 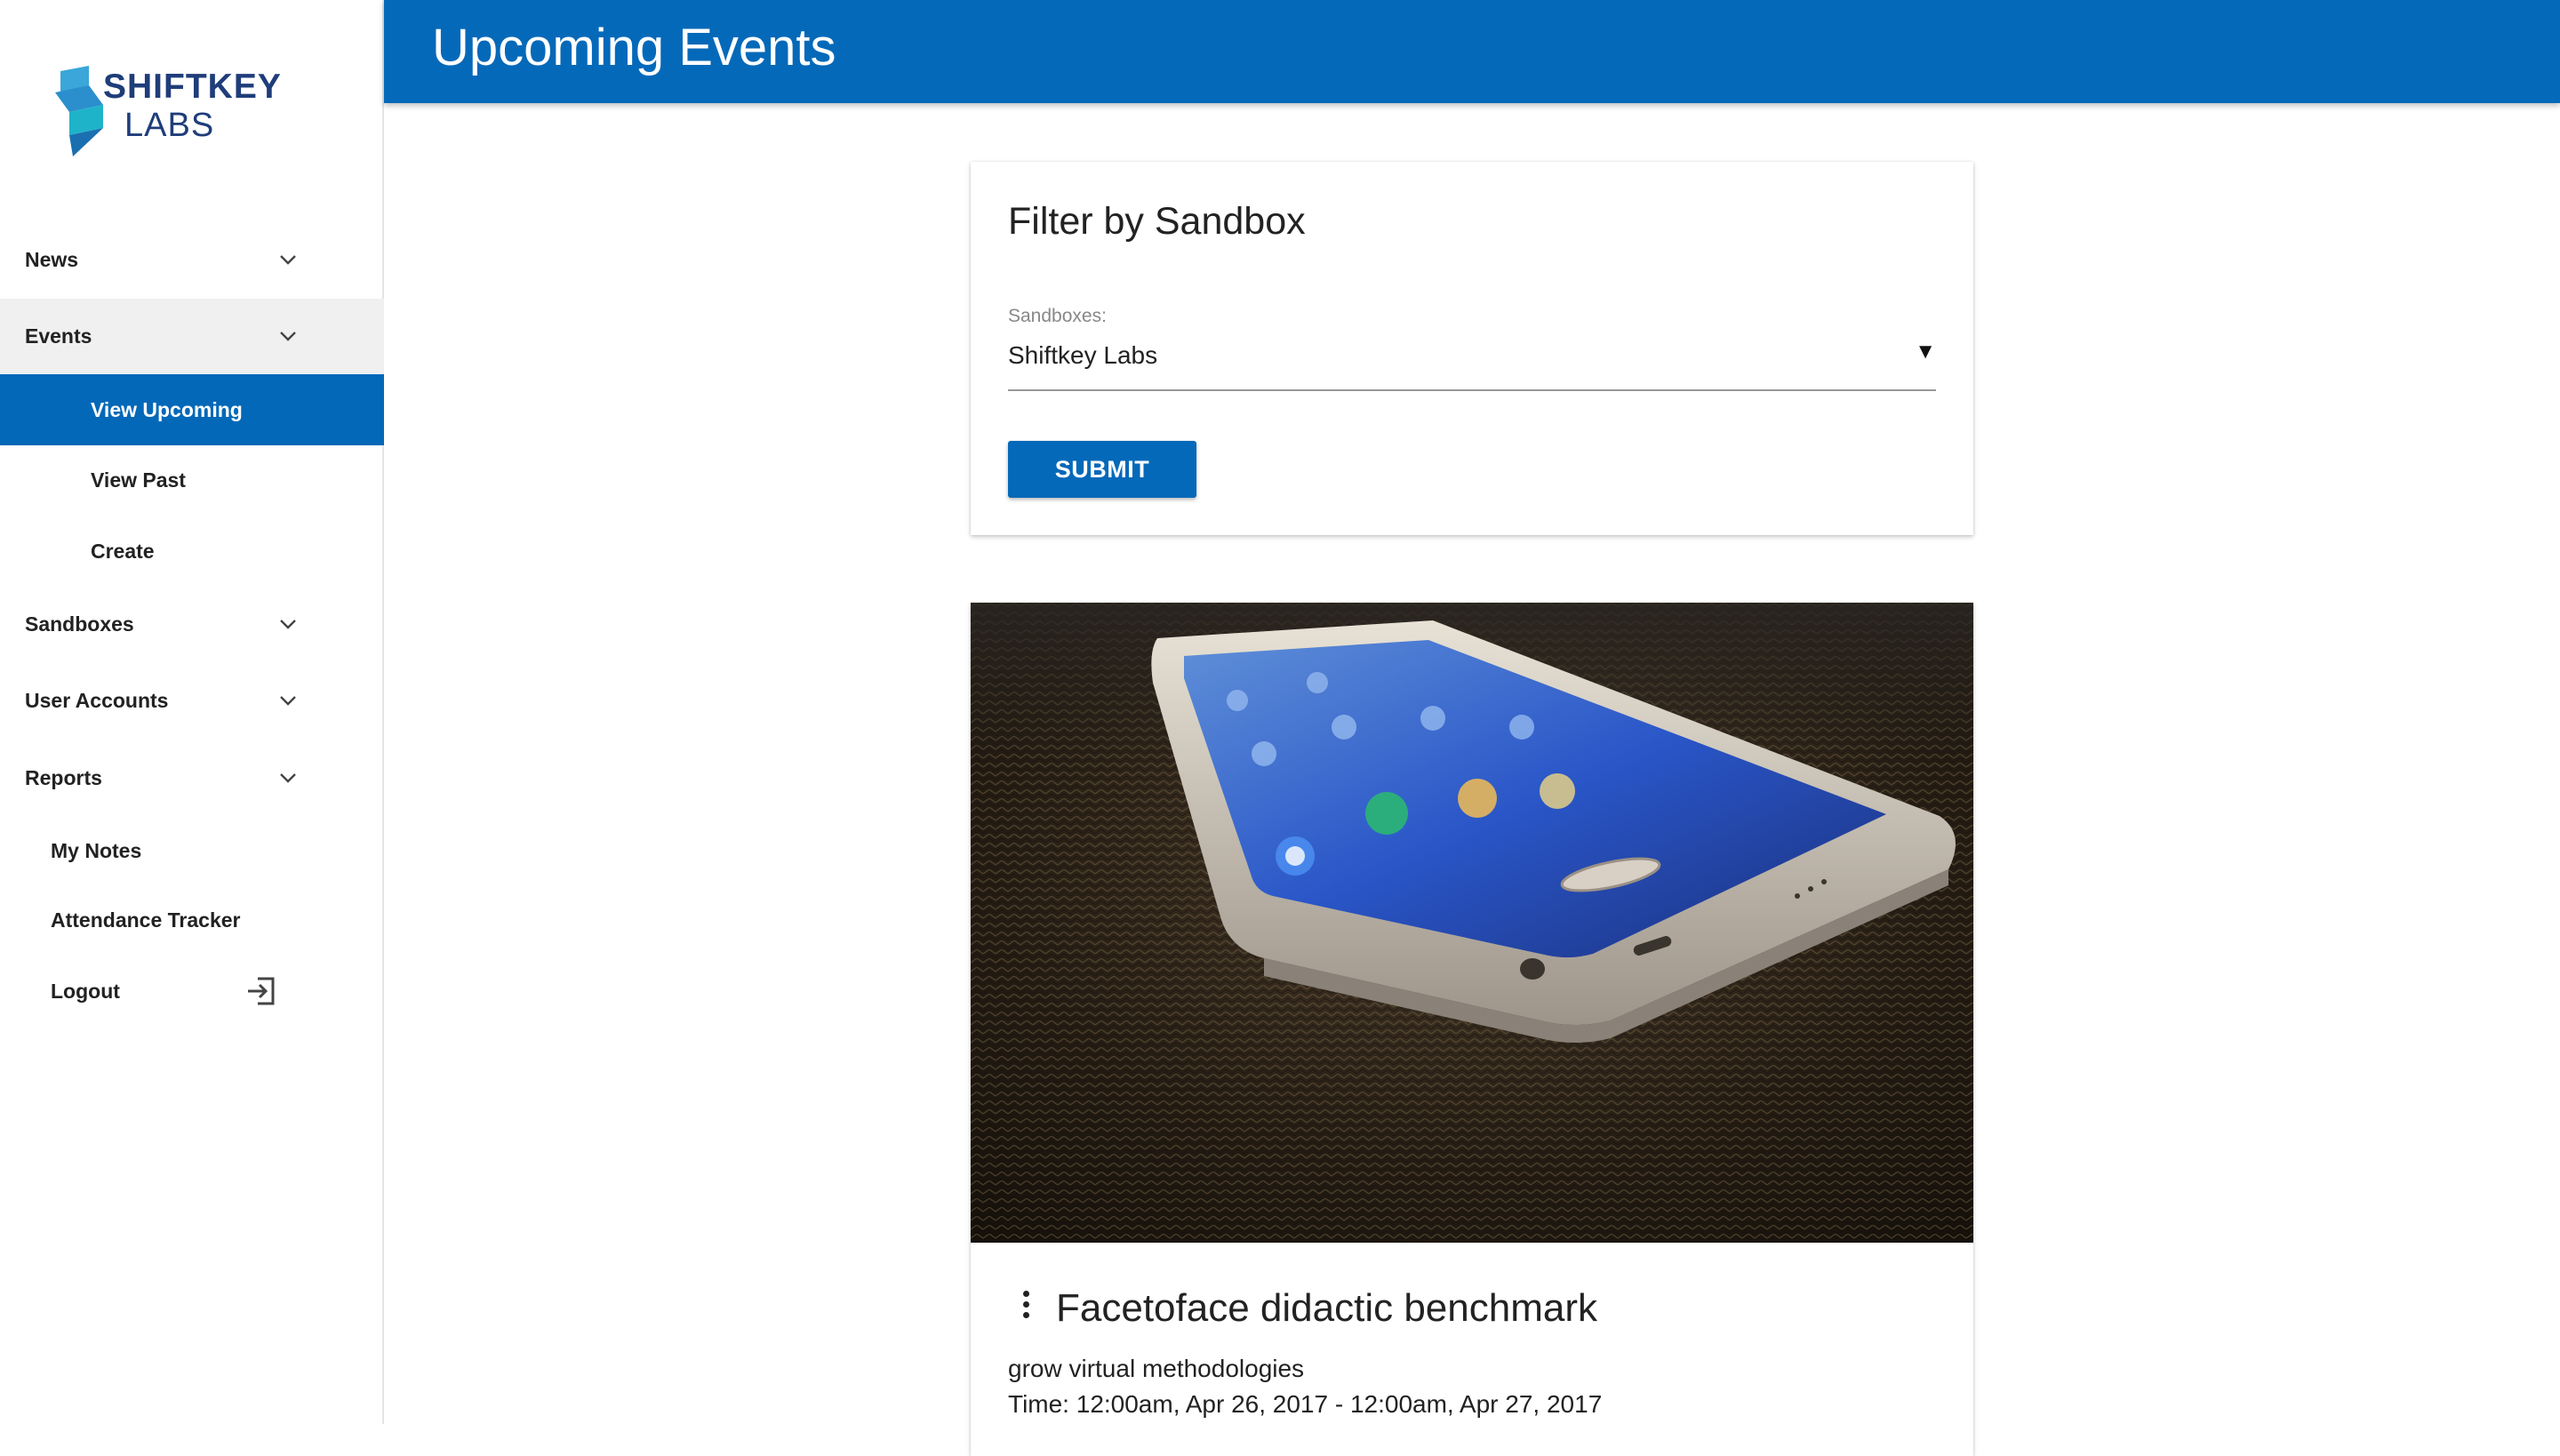 I want to click on event-title: Facetoface didactic benchmark, so click(x=1326, y=1308).